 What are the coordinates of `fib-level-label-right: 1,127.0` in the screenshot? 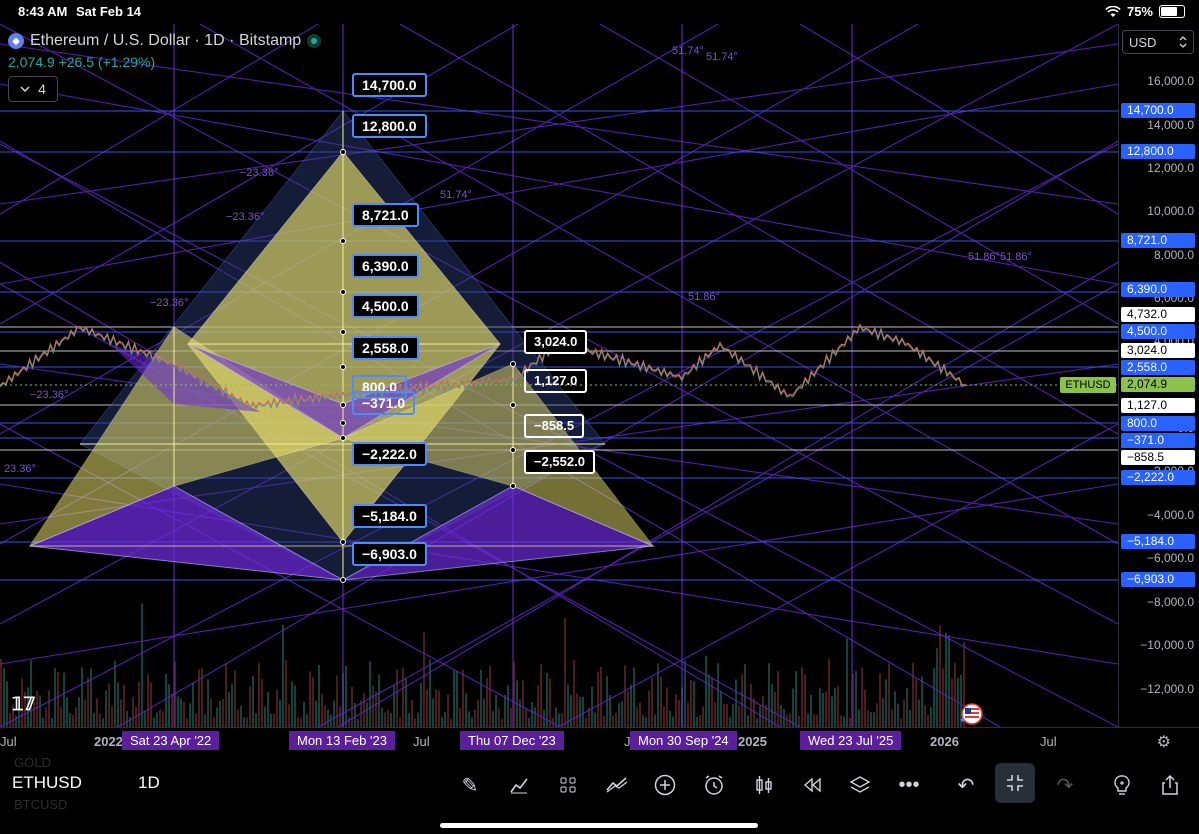 It's located at (556, 381).